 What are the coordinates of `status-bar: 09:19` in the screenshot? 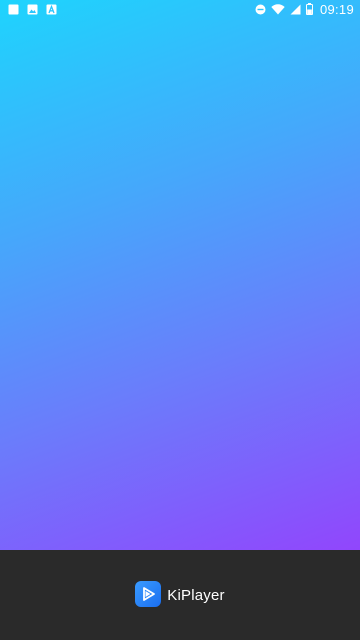 It's located at (180, 9).